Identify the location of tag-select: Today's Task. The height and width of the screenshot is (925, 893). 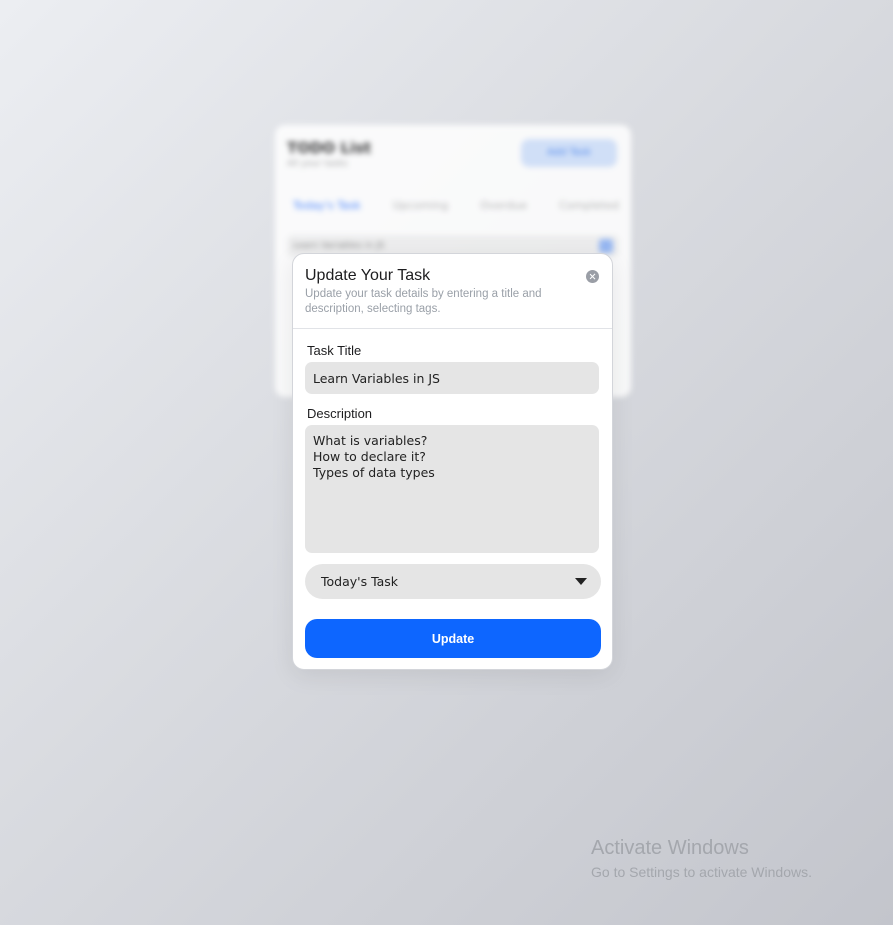
(453, 581).